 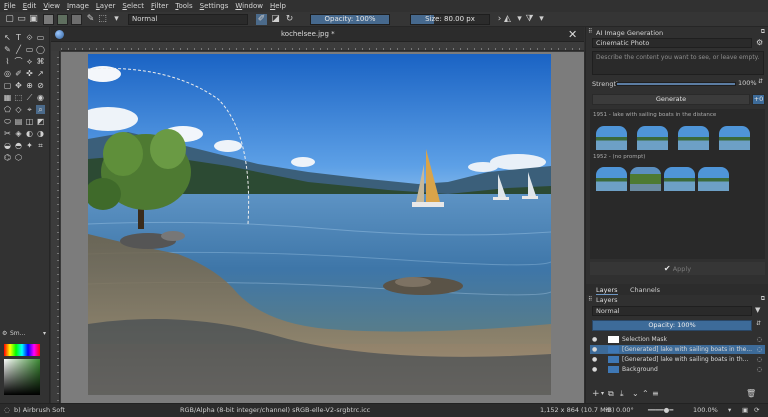 What do you see at coordinates (18, 61) in the screenshot?
I see `polyline-icon: ⌒` at bounding box center [18, 61].